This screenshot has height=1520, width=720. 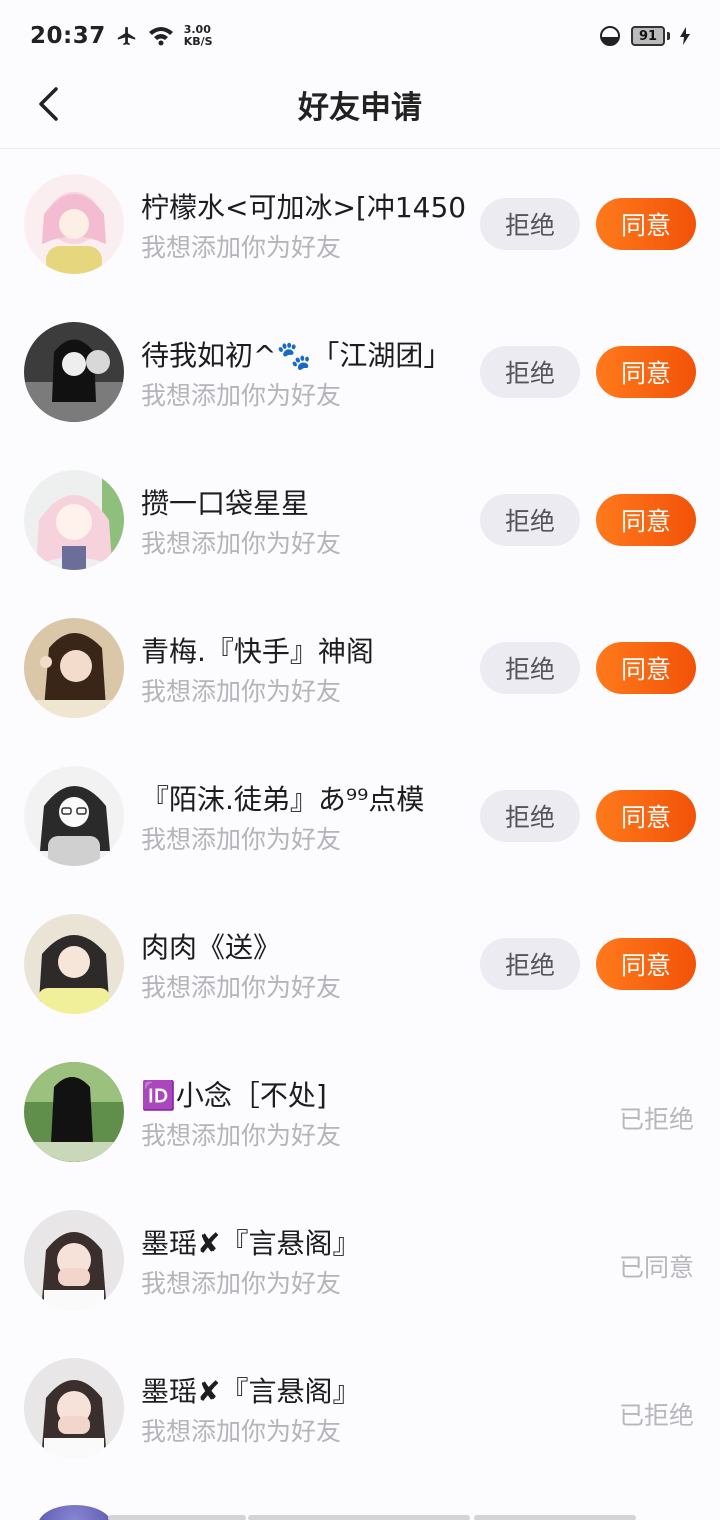 I want to click on requester-name: 待我如初^🐾「江湖团」, so click(x=296, y=355).